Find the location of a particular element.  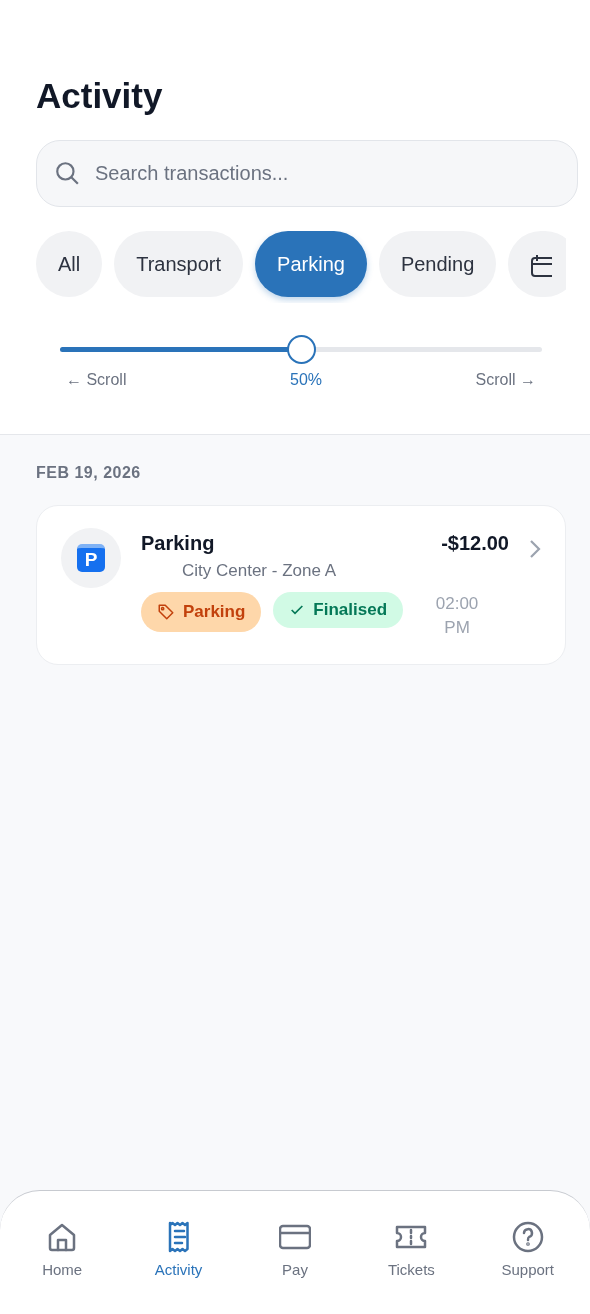

filter-chip: All is located at coordinates (69, 264).